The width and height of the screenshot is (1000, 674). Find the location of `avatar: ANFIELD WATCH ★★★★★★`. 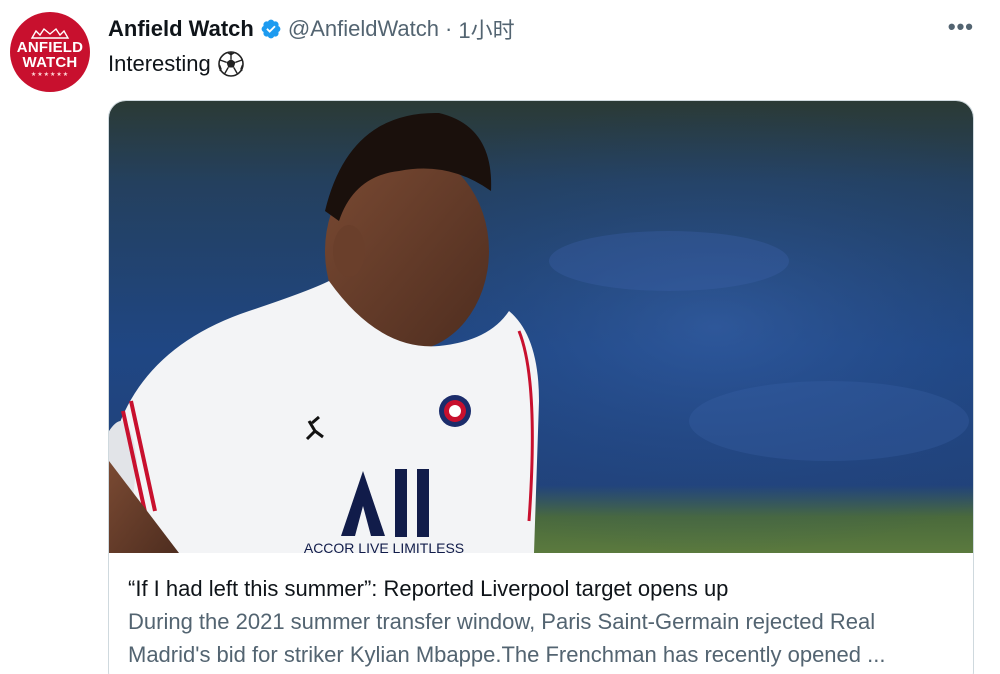

avatar: ANFIELD WATCH ★★★★★★ is located at coordinates (50, 52).